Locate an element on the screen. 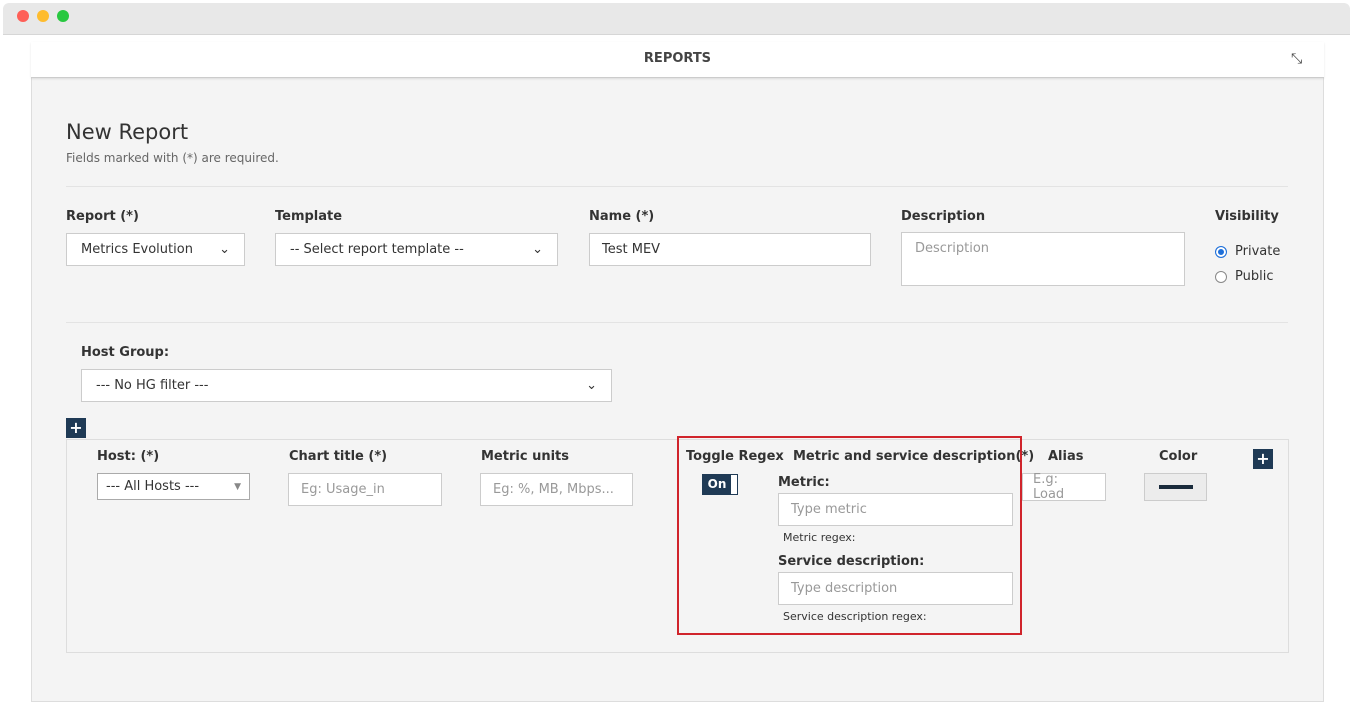  report-select: Metrics Evolution ⌄ is located at coordinates (155, 249).